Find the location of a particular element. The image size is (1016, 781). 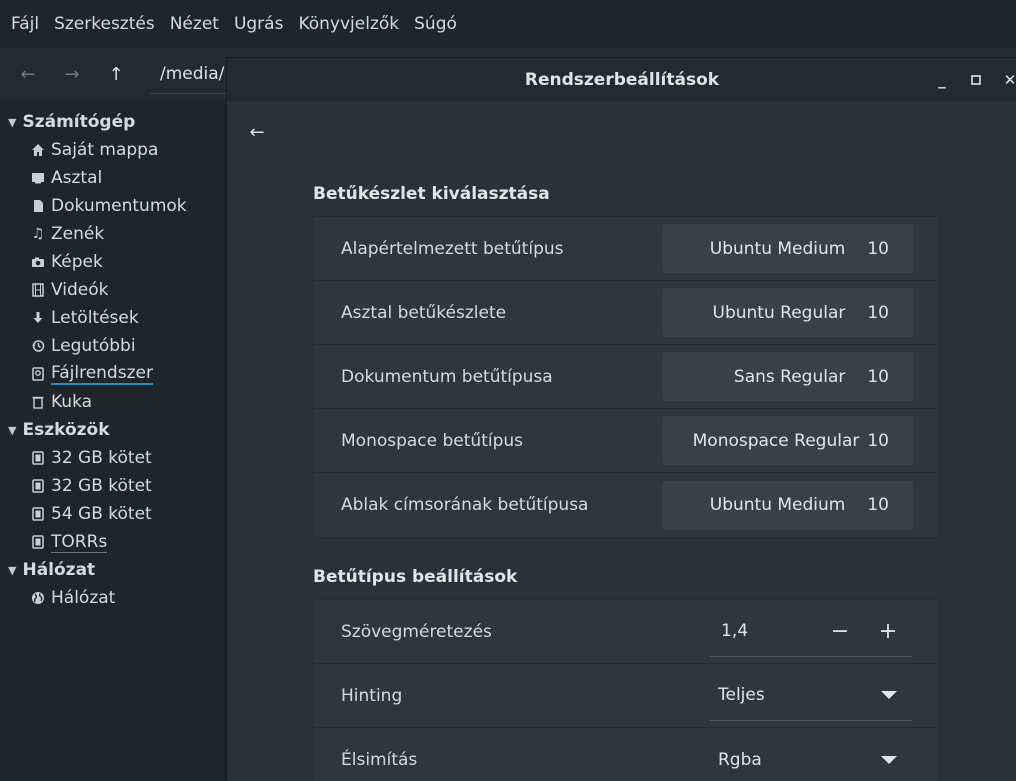

sidebar-item-documents: Dokumentumok is located at coordinates (113, 206).